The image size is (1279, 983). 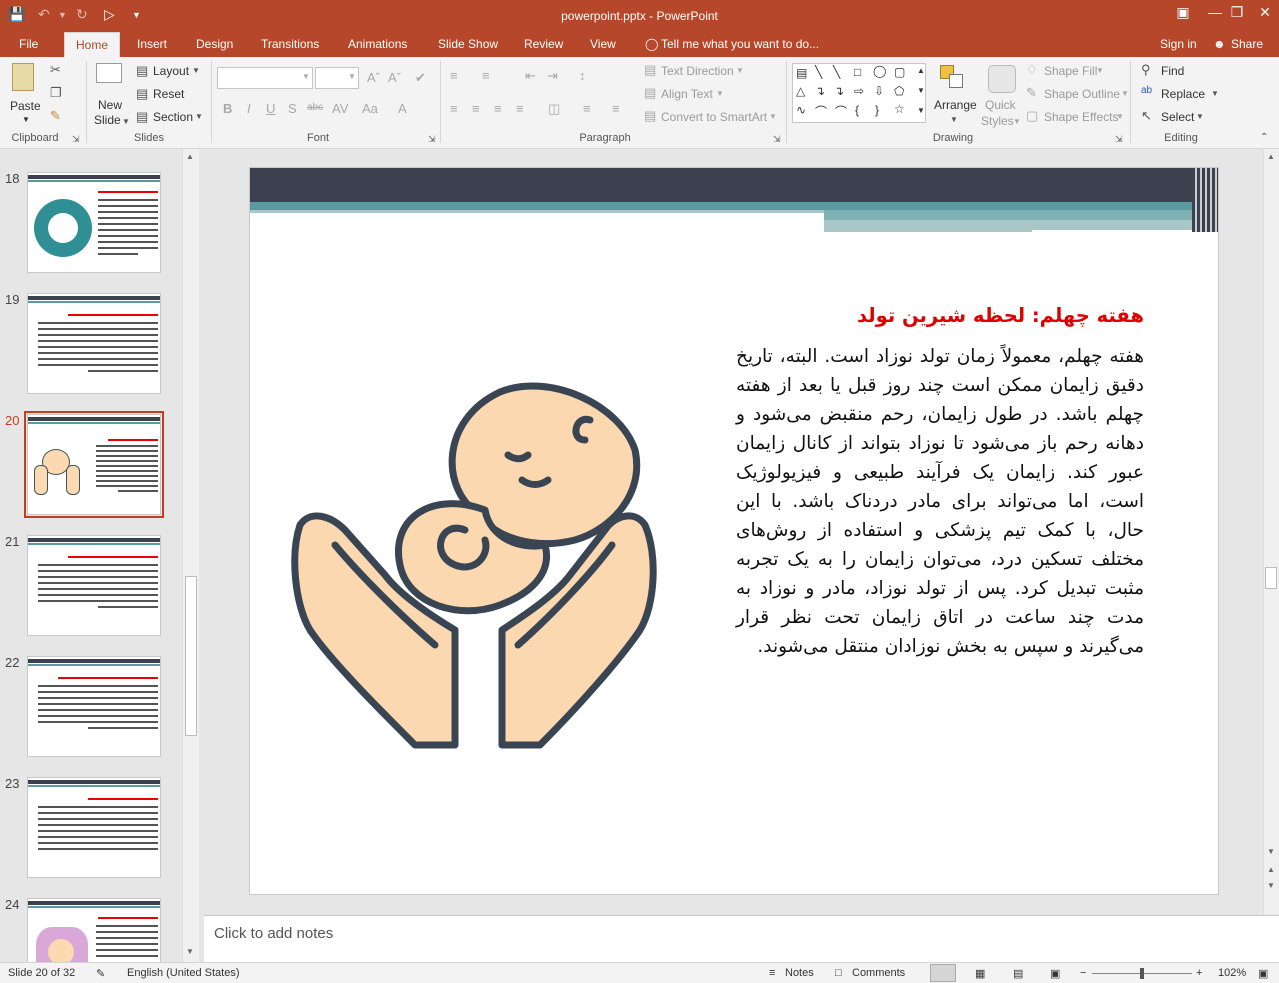 I want to click on underline-icon: U, so click(x=270, y=108).